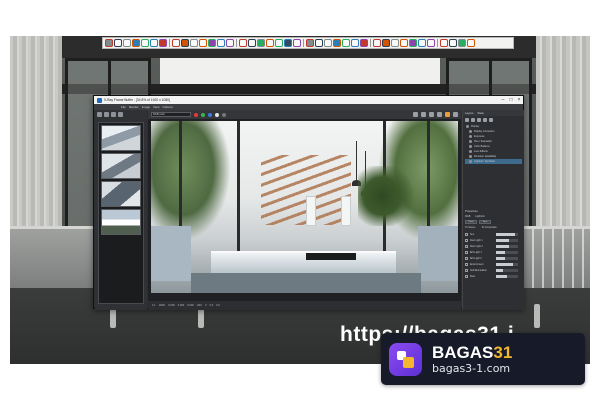 This screenshot has width=600, height=400. What do you see at coordinates (224, 114) in the screenshot?
I see `mono-channel-icon` at bounding box center [224, 114].